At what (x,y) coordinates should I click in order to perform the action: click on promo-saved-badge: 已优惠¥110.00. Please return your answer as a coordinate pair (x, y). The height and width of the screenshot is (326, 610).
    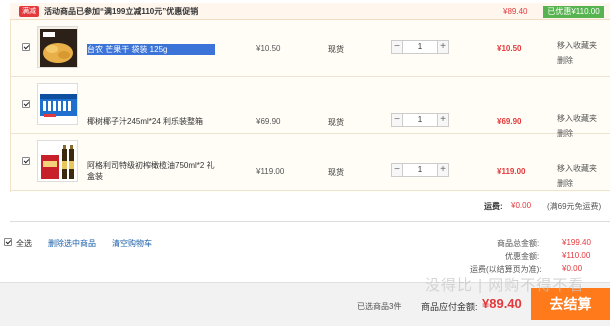
    Looking at the image, I should click on (573, 12).